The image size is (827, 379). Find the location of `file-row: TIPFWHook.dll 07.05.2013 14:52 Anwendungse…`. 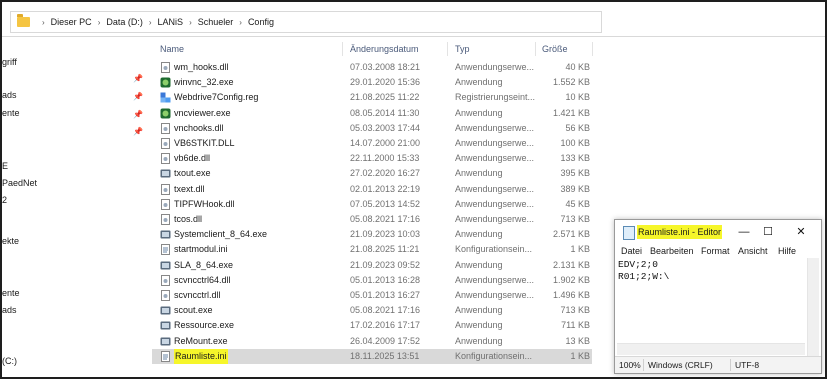

file-row: TIPFWHook.dll 07.05.2013 14:52 Anwendungse… is located at coordinates (372, 204).